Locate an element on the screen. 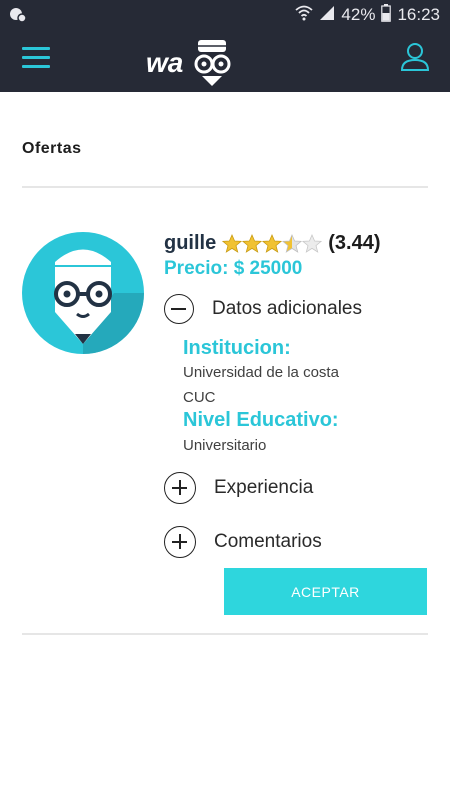 This screenshot has height=800, width=450. section-comentarios: Comentarios is located at coordinates (243, 542).